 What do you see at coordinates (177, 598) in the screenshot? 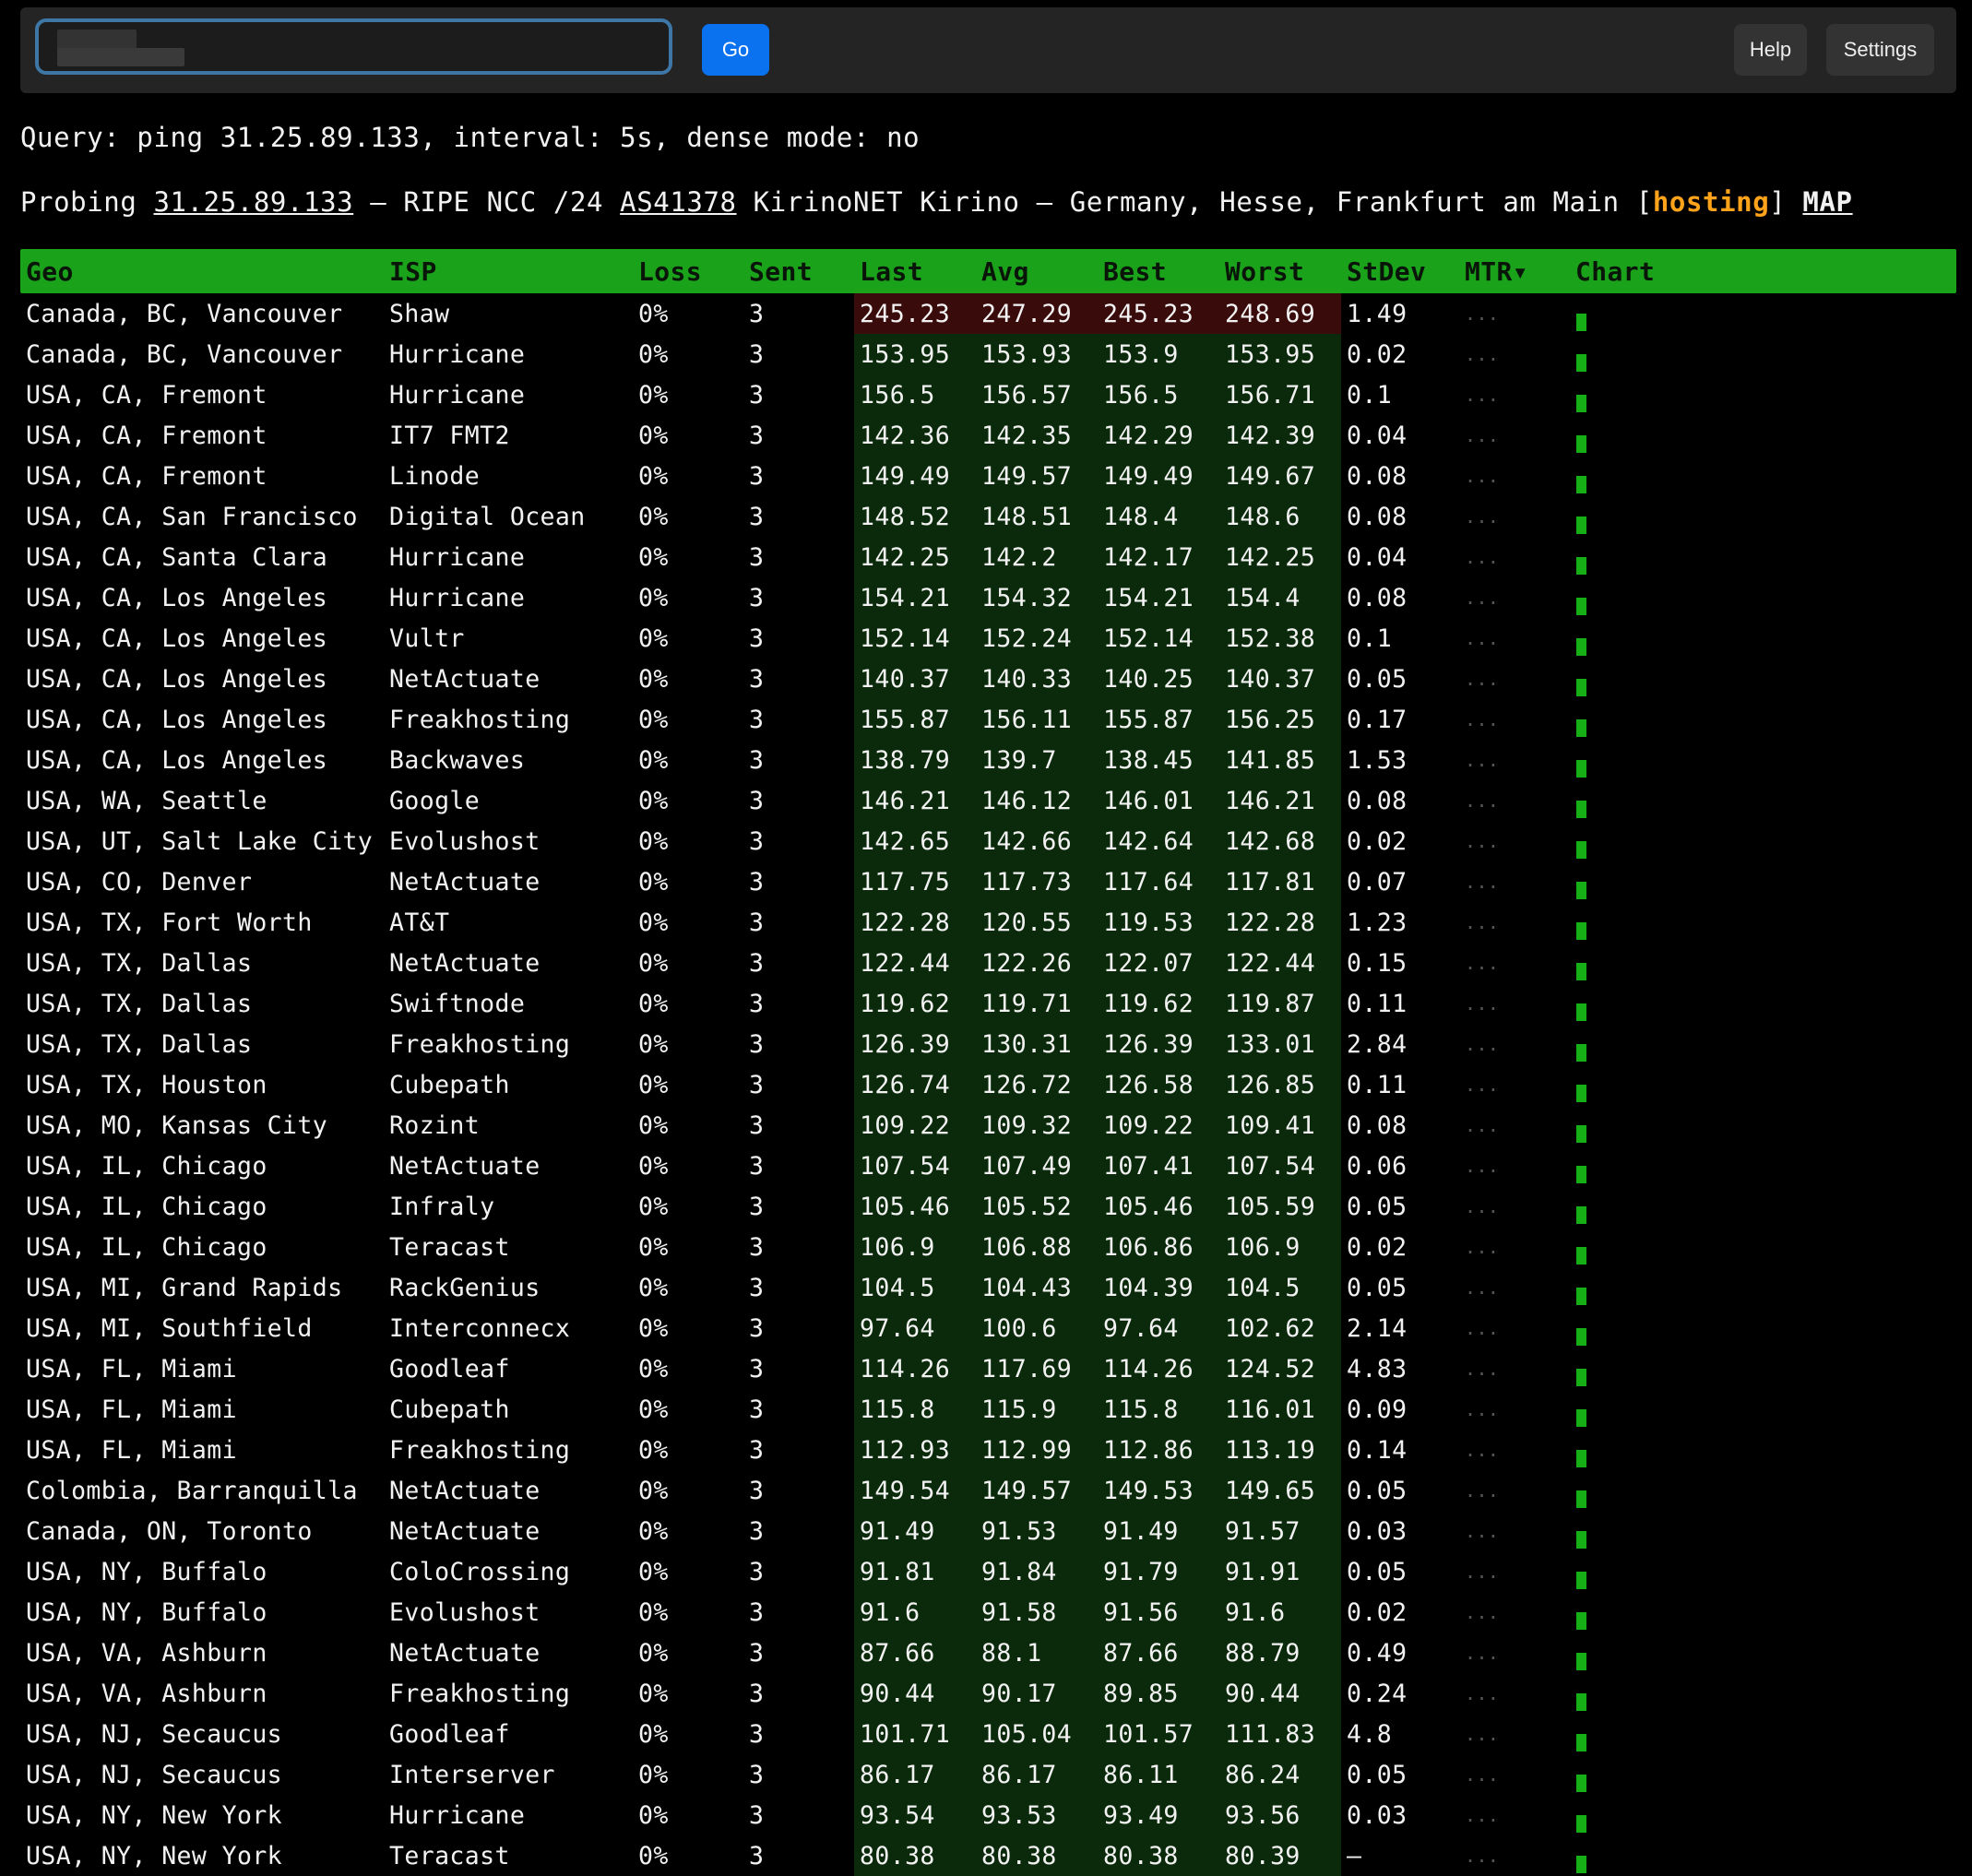
I see `cell-geo: USA, CA, Los Angeles` at bounding box center [177, 598].